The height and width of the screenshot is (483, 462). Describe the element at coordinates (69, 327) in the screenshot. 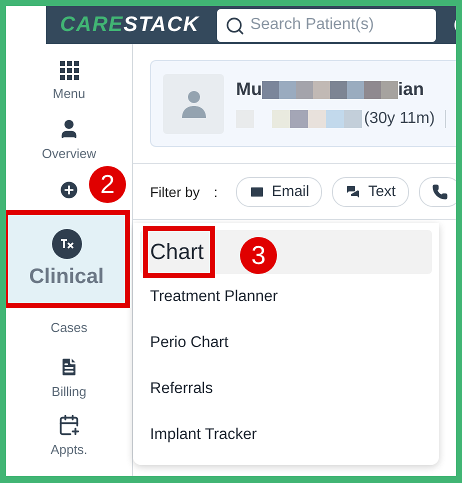

I see `sidebar-item: Cases` at that location.